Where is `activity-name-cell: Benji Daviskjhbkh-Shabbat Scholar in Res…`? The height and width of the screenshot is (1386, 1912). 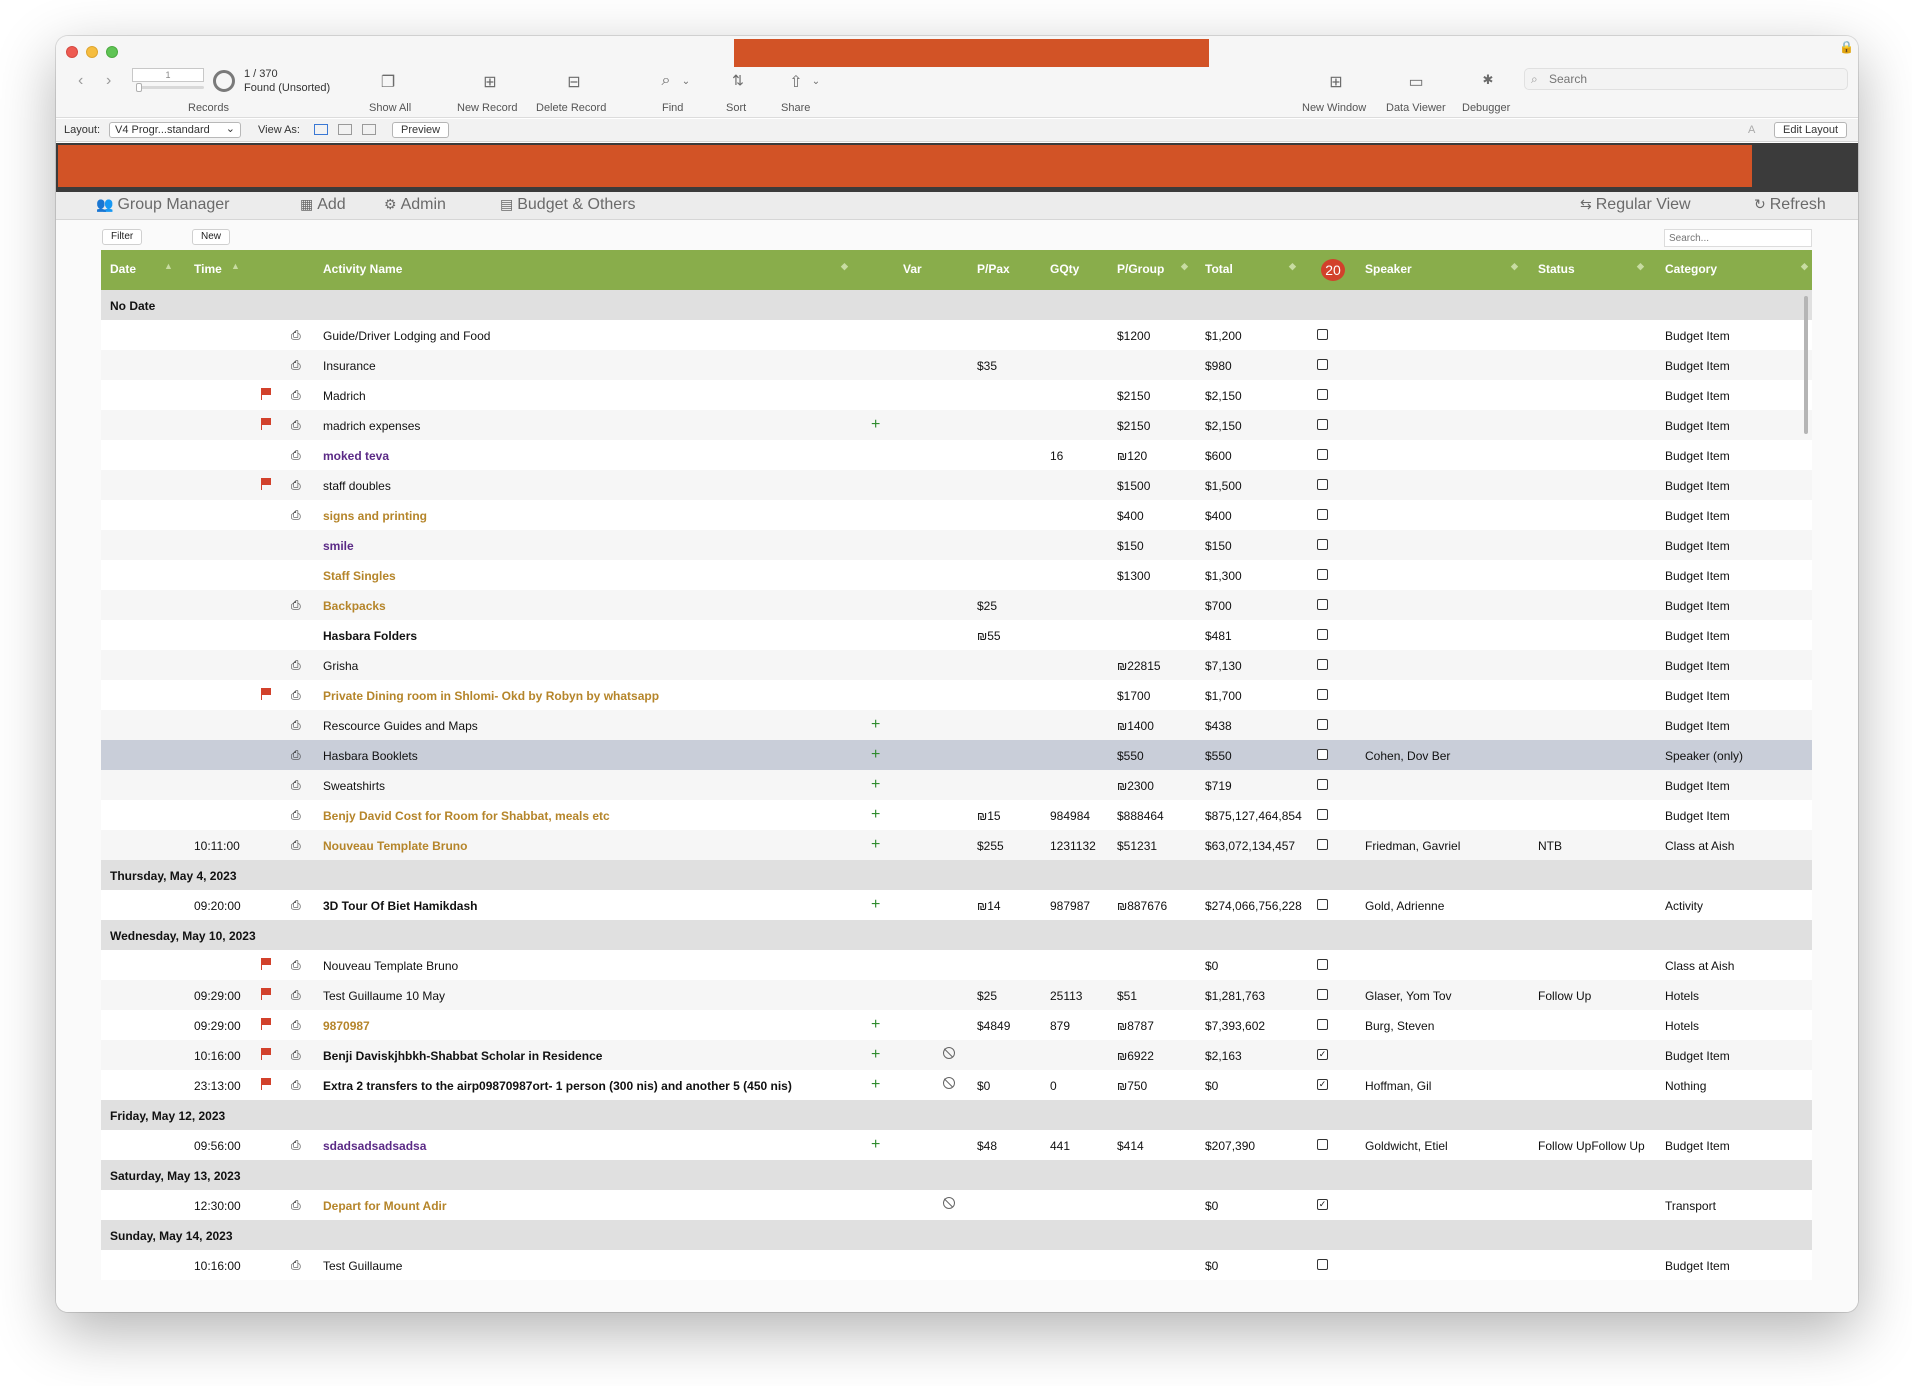
activity-name-cell: Benji Daviskjhbkh-Shabbat Scholar in Res… is located at coordinates (462, 1056).